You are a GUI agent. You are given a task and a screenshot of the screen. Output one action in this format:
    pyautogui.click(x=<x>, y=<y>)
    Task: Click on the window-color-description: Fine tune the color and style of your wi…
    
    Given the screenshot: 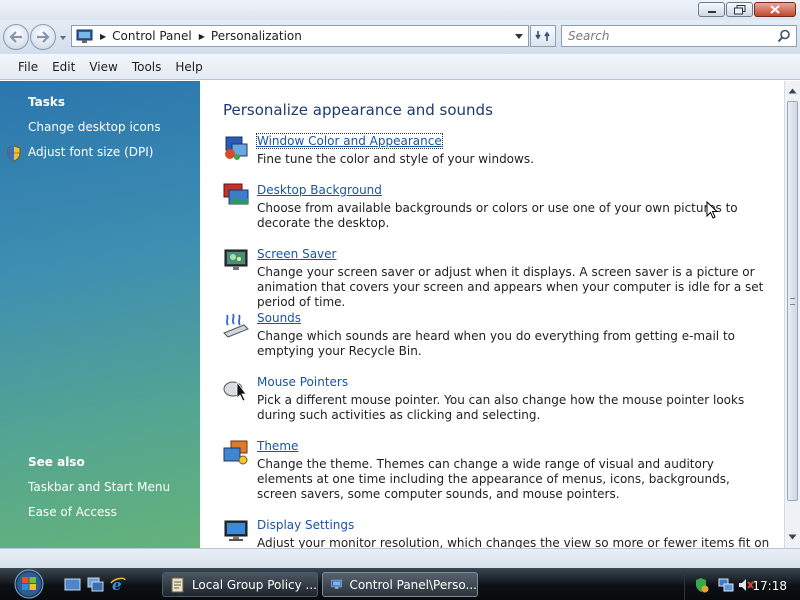 What is the action you would take?
    pyautogui.click(x=395, y=159)
    